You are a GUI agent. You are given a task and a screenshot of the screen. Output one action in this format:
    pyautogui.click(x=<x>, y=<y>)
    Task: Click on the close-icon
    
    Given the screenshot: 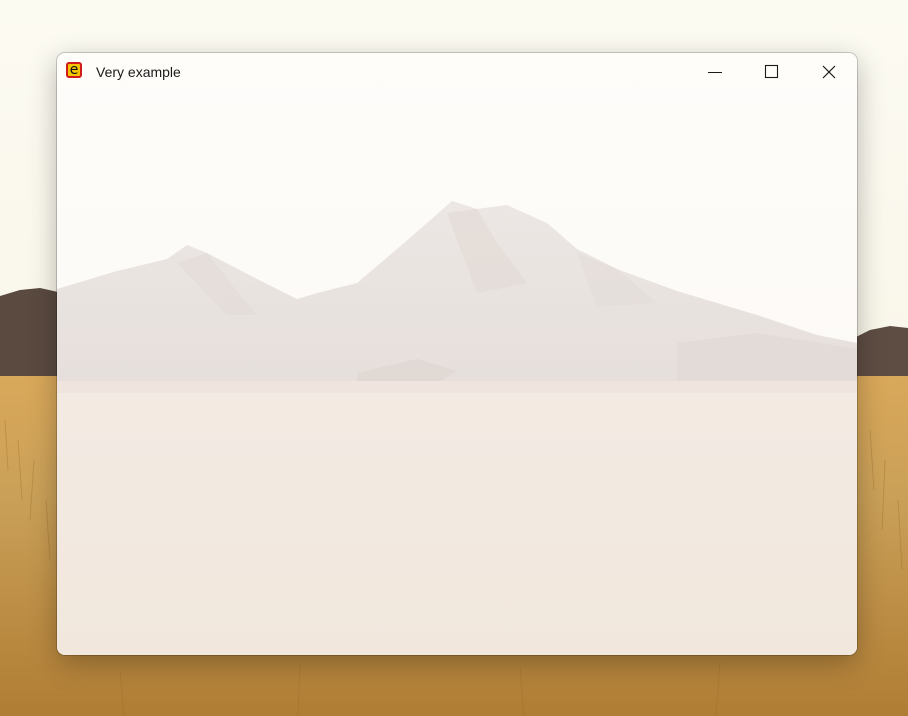 What is the action you would take?
    pyautogui.click(x=829, y=72)
    